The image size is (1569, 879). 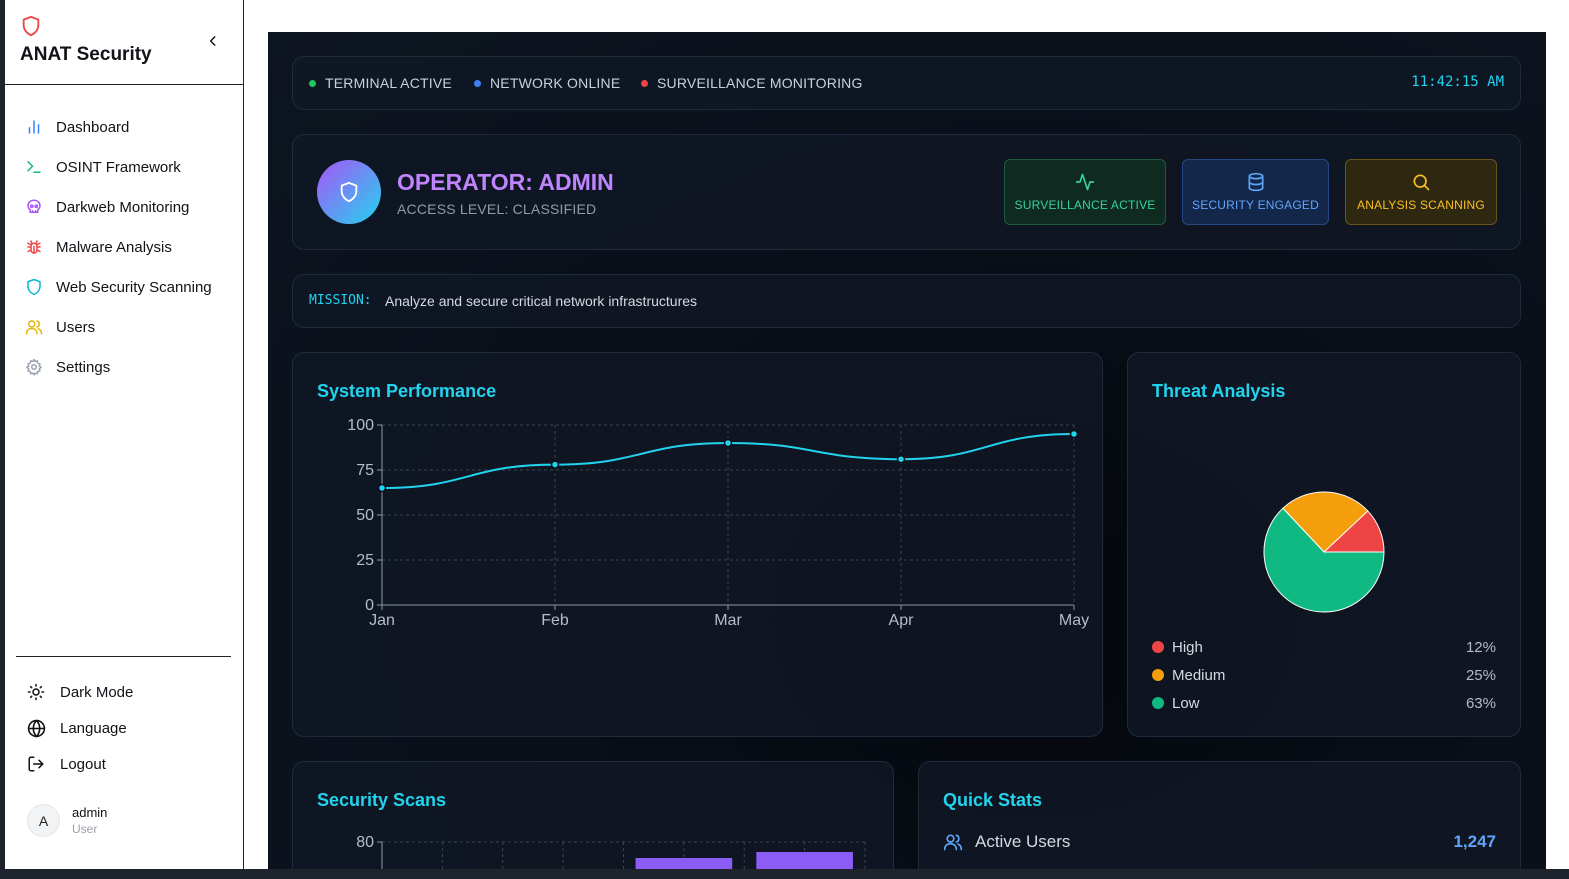 What do you see at coordinates (97, 692) in the screenshot?
I see `dark-mode-label: Dark Mode` at bounding box center [97, 692].